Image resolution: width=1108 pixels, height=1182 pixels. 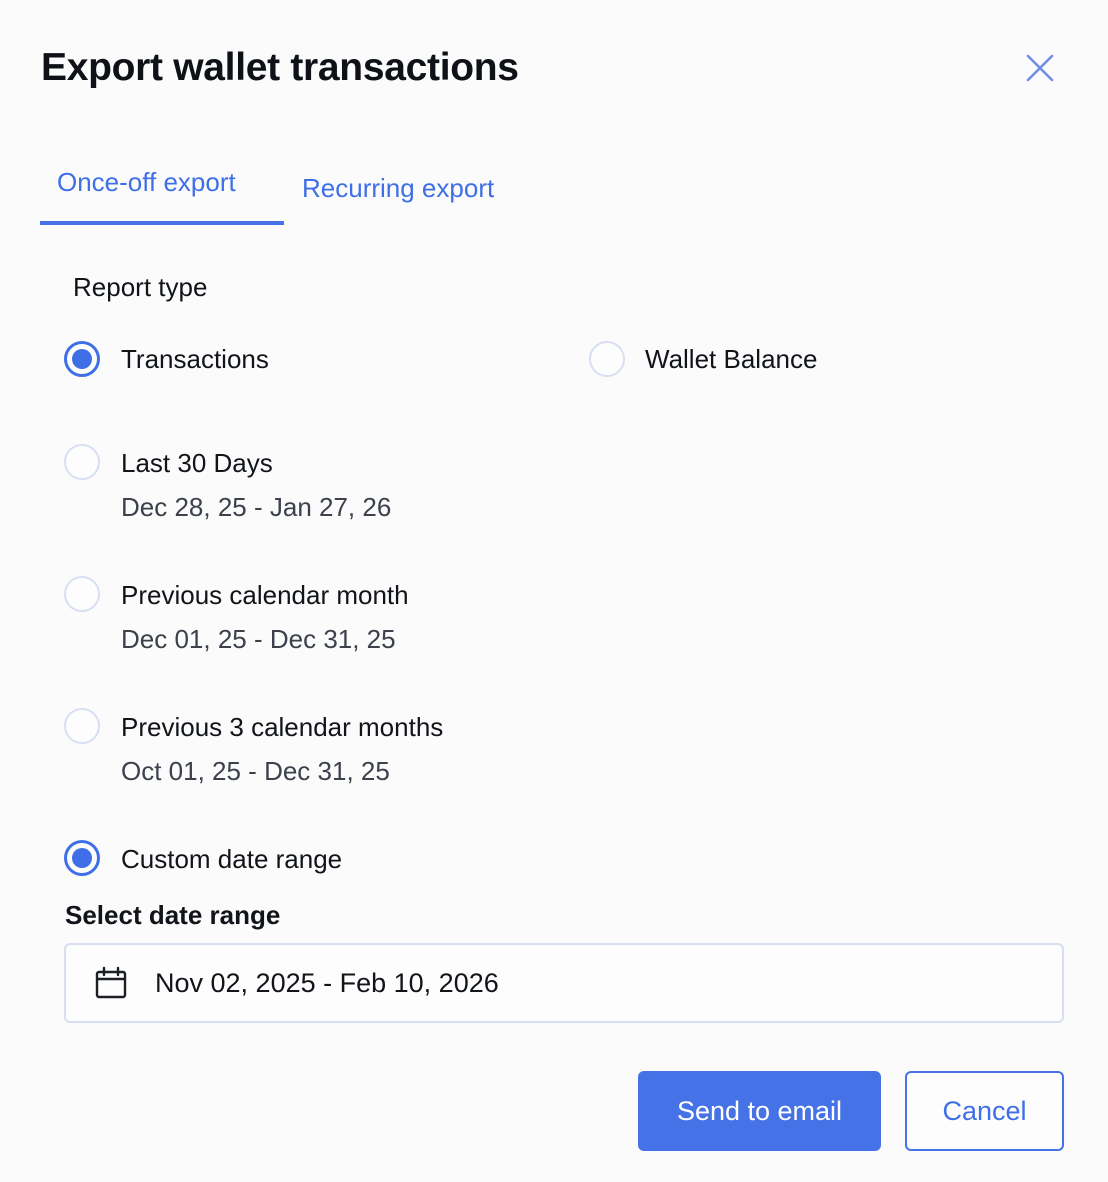 I want to click on date-range-last-30-days: Dec 28, 25 - Jan 27, 26, so click(x=256, y=507).